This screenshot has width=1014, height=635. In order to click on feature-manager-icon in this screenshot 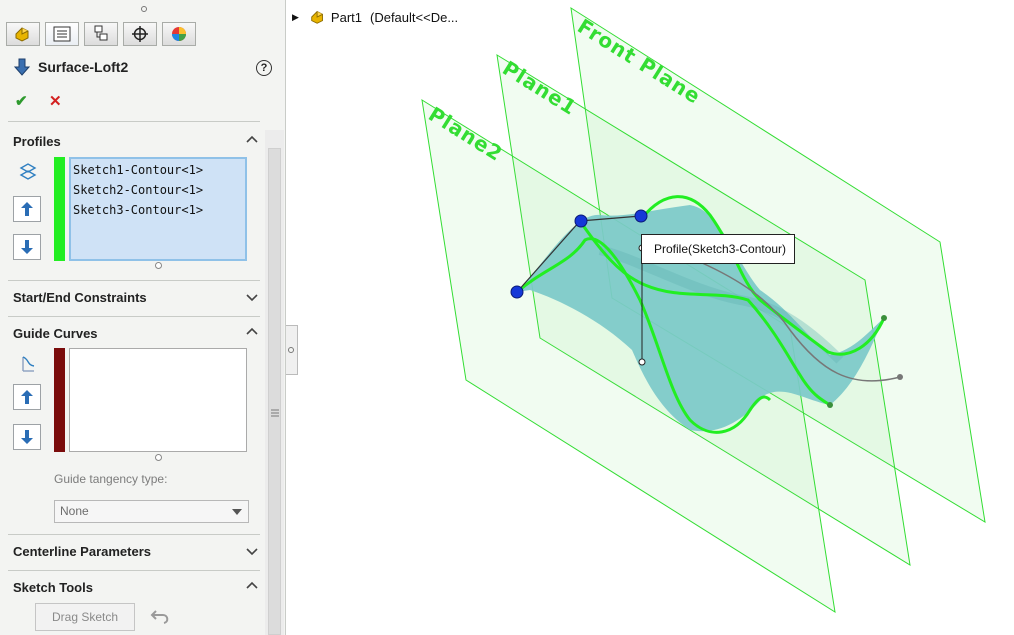, I will do `click(22, 34)`.